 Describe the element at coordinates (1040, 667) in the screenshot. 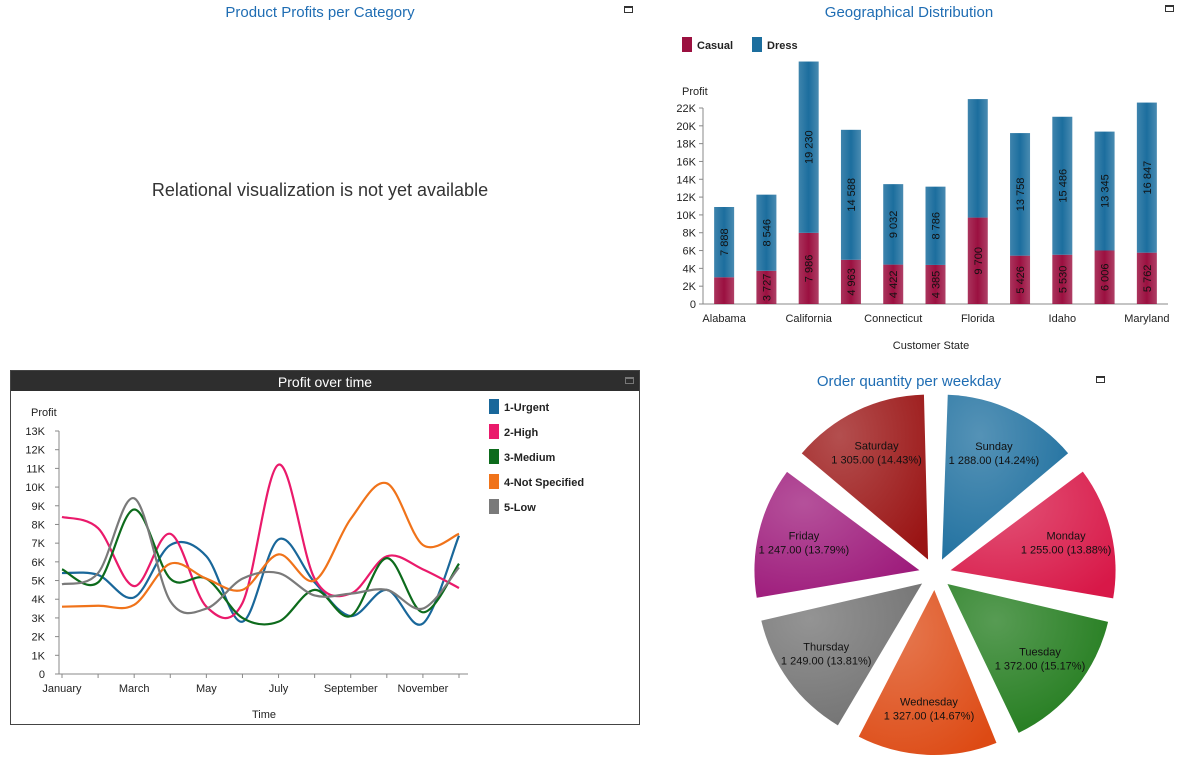

I see `pie-slice-value: 1 372.00 (15.17%)` at that location.